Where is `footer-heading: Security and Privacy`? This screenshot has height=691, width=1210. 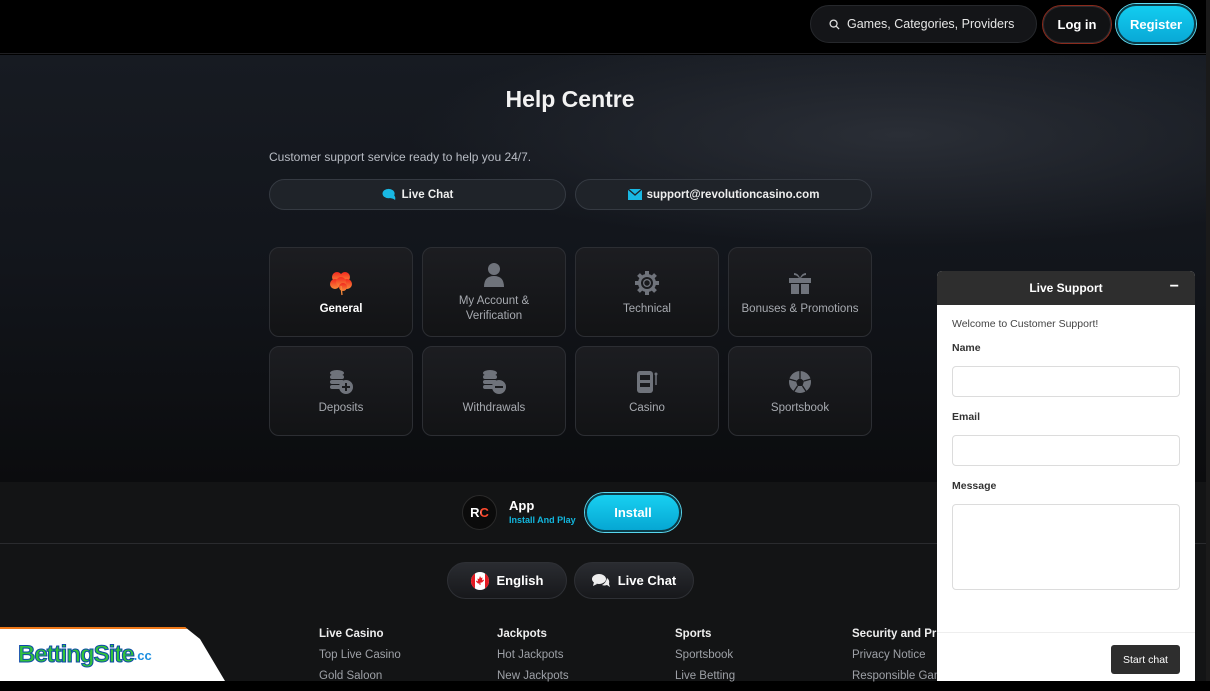 footer-heading: Security and Privacy is located at coordinates (894, 634).